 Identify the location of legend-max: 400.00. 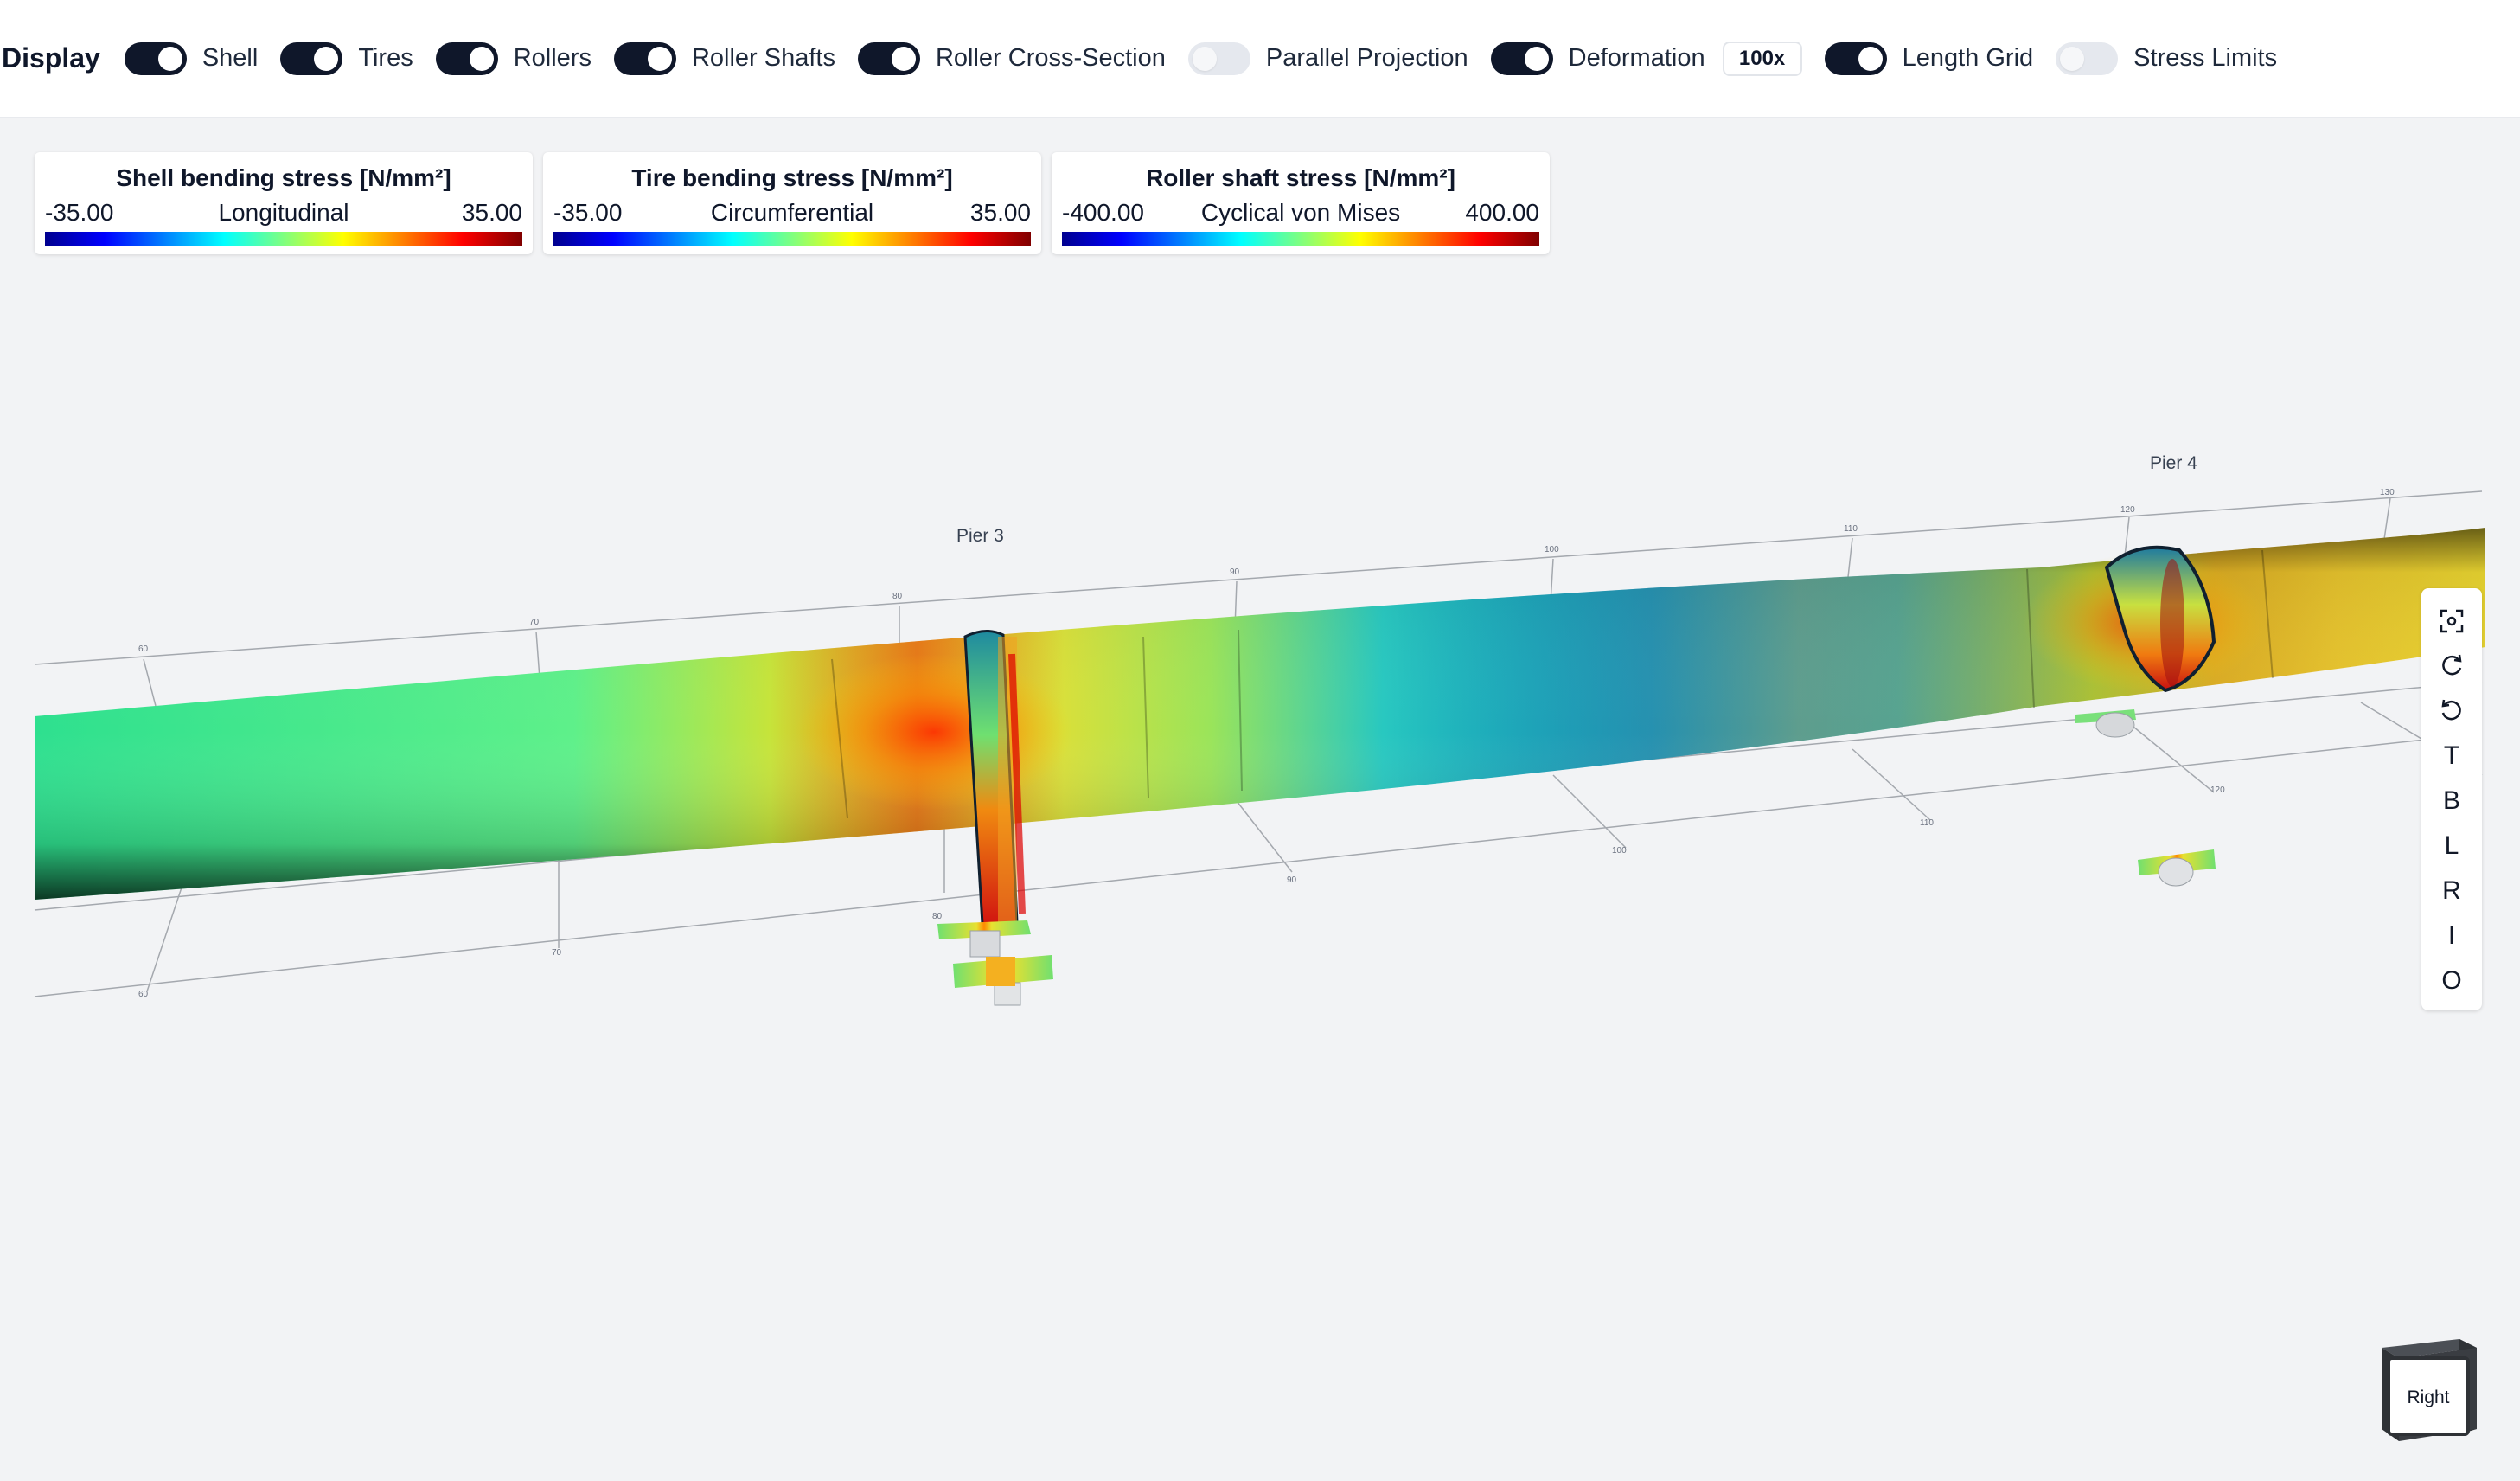
(1502, 212).